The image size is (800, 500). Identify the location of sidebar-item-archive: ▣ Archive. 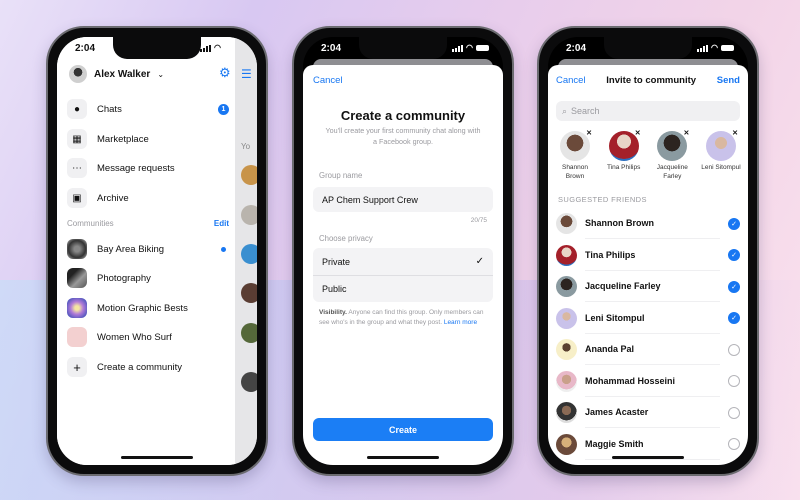
(148, 198).